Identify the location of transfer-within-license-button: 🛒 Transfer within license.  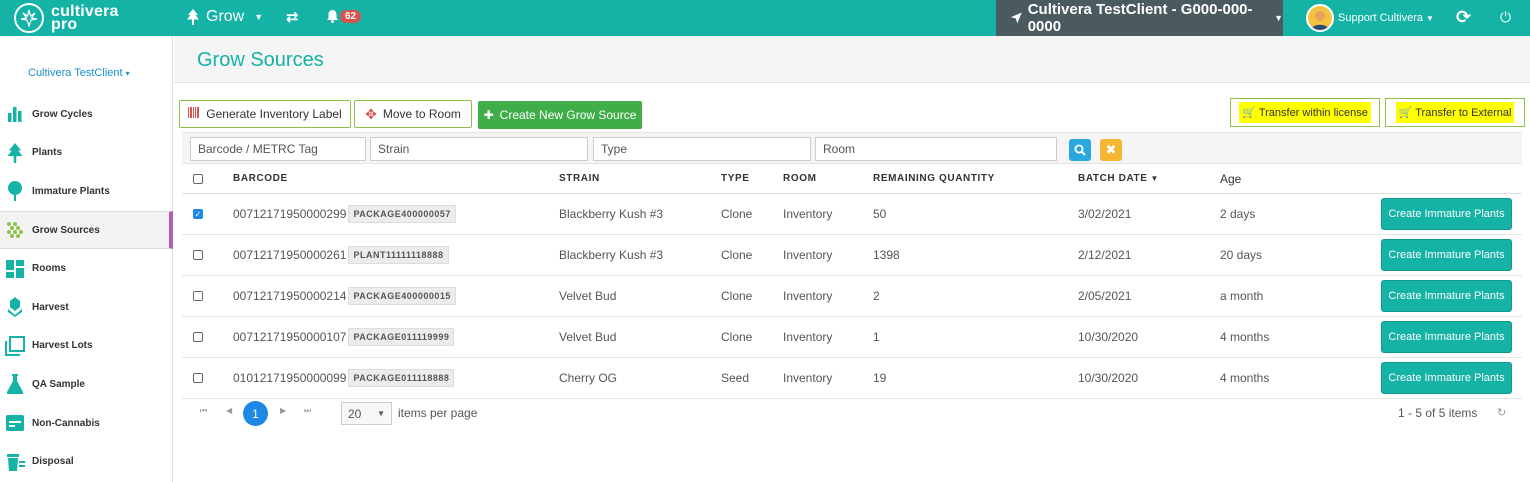
(1305, 112).